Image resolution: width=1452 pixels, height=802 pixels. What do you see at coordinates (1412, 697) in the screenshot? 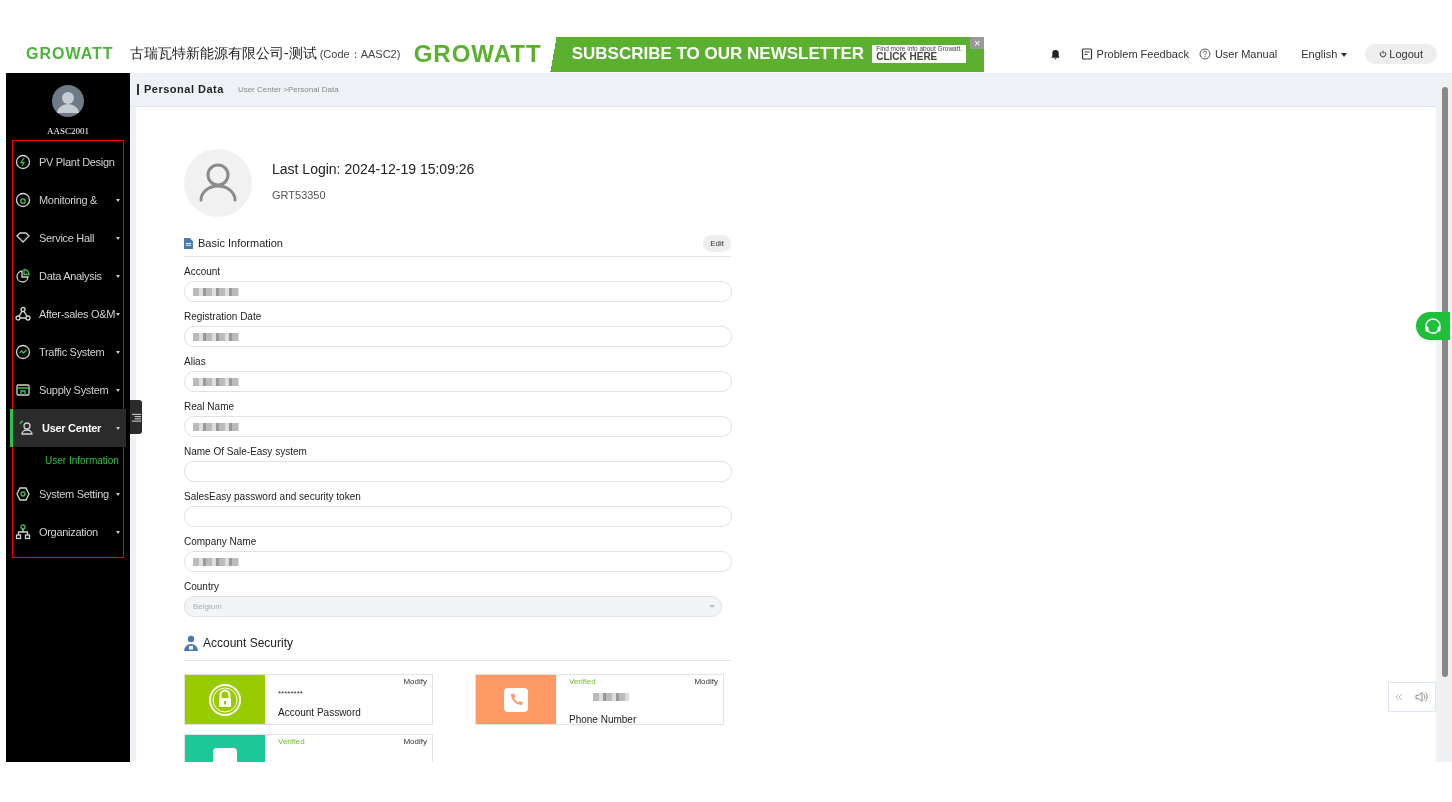
I see `sound-widget` at bounding box center [1412, 697].